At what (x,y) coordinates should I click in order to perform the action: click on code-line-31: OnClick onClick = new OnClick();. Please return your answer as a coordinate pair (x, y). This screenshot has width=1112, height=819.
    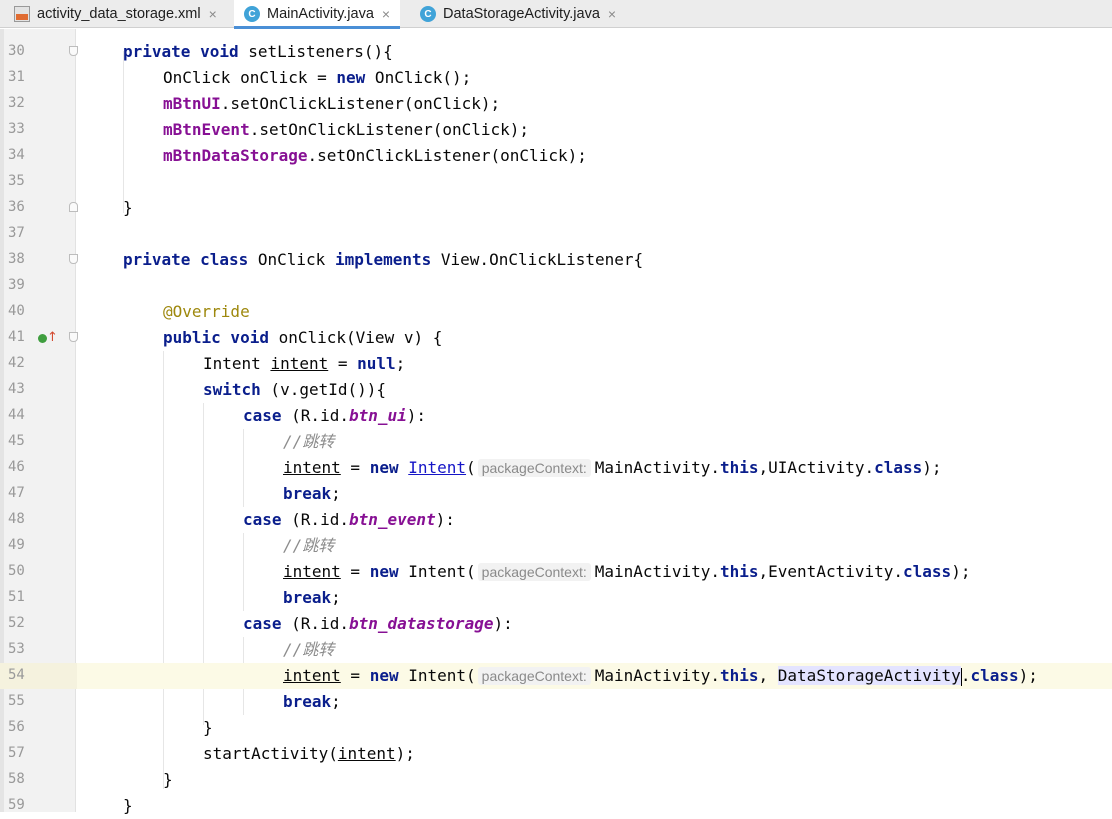
    Looking at the image, I should click on (317, 77).